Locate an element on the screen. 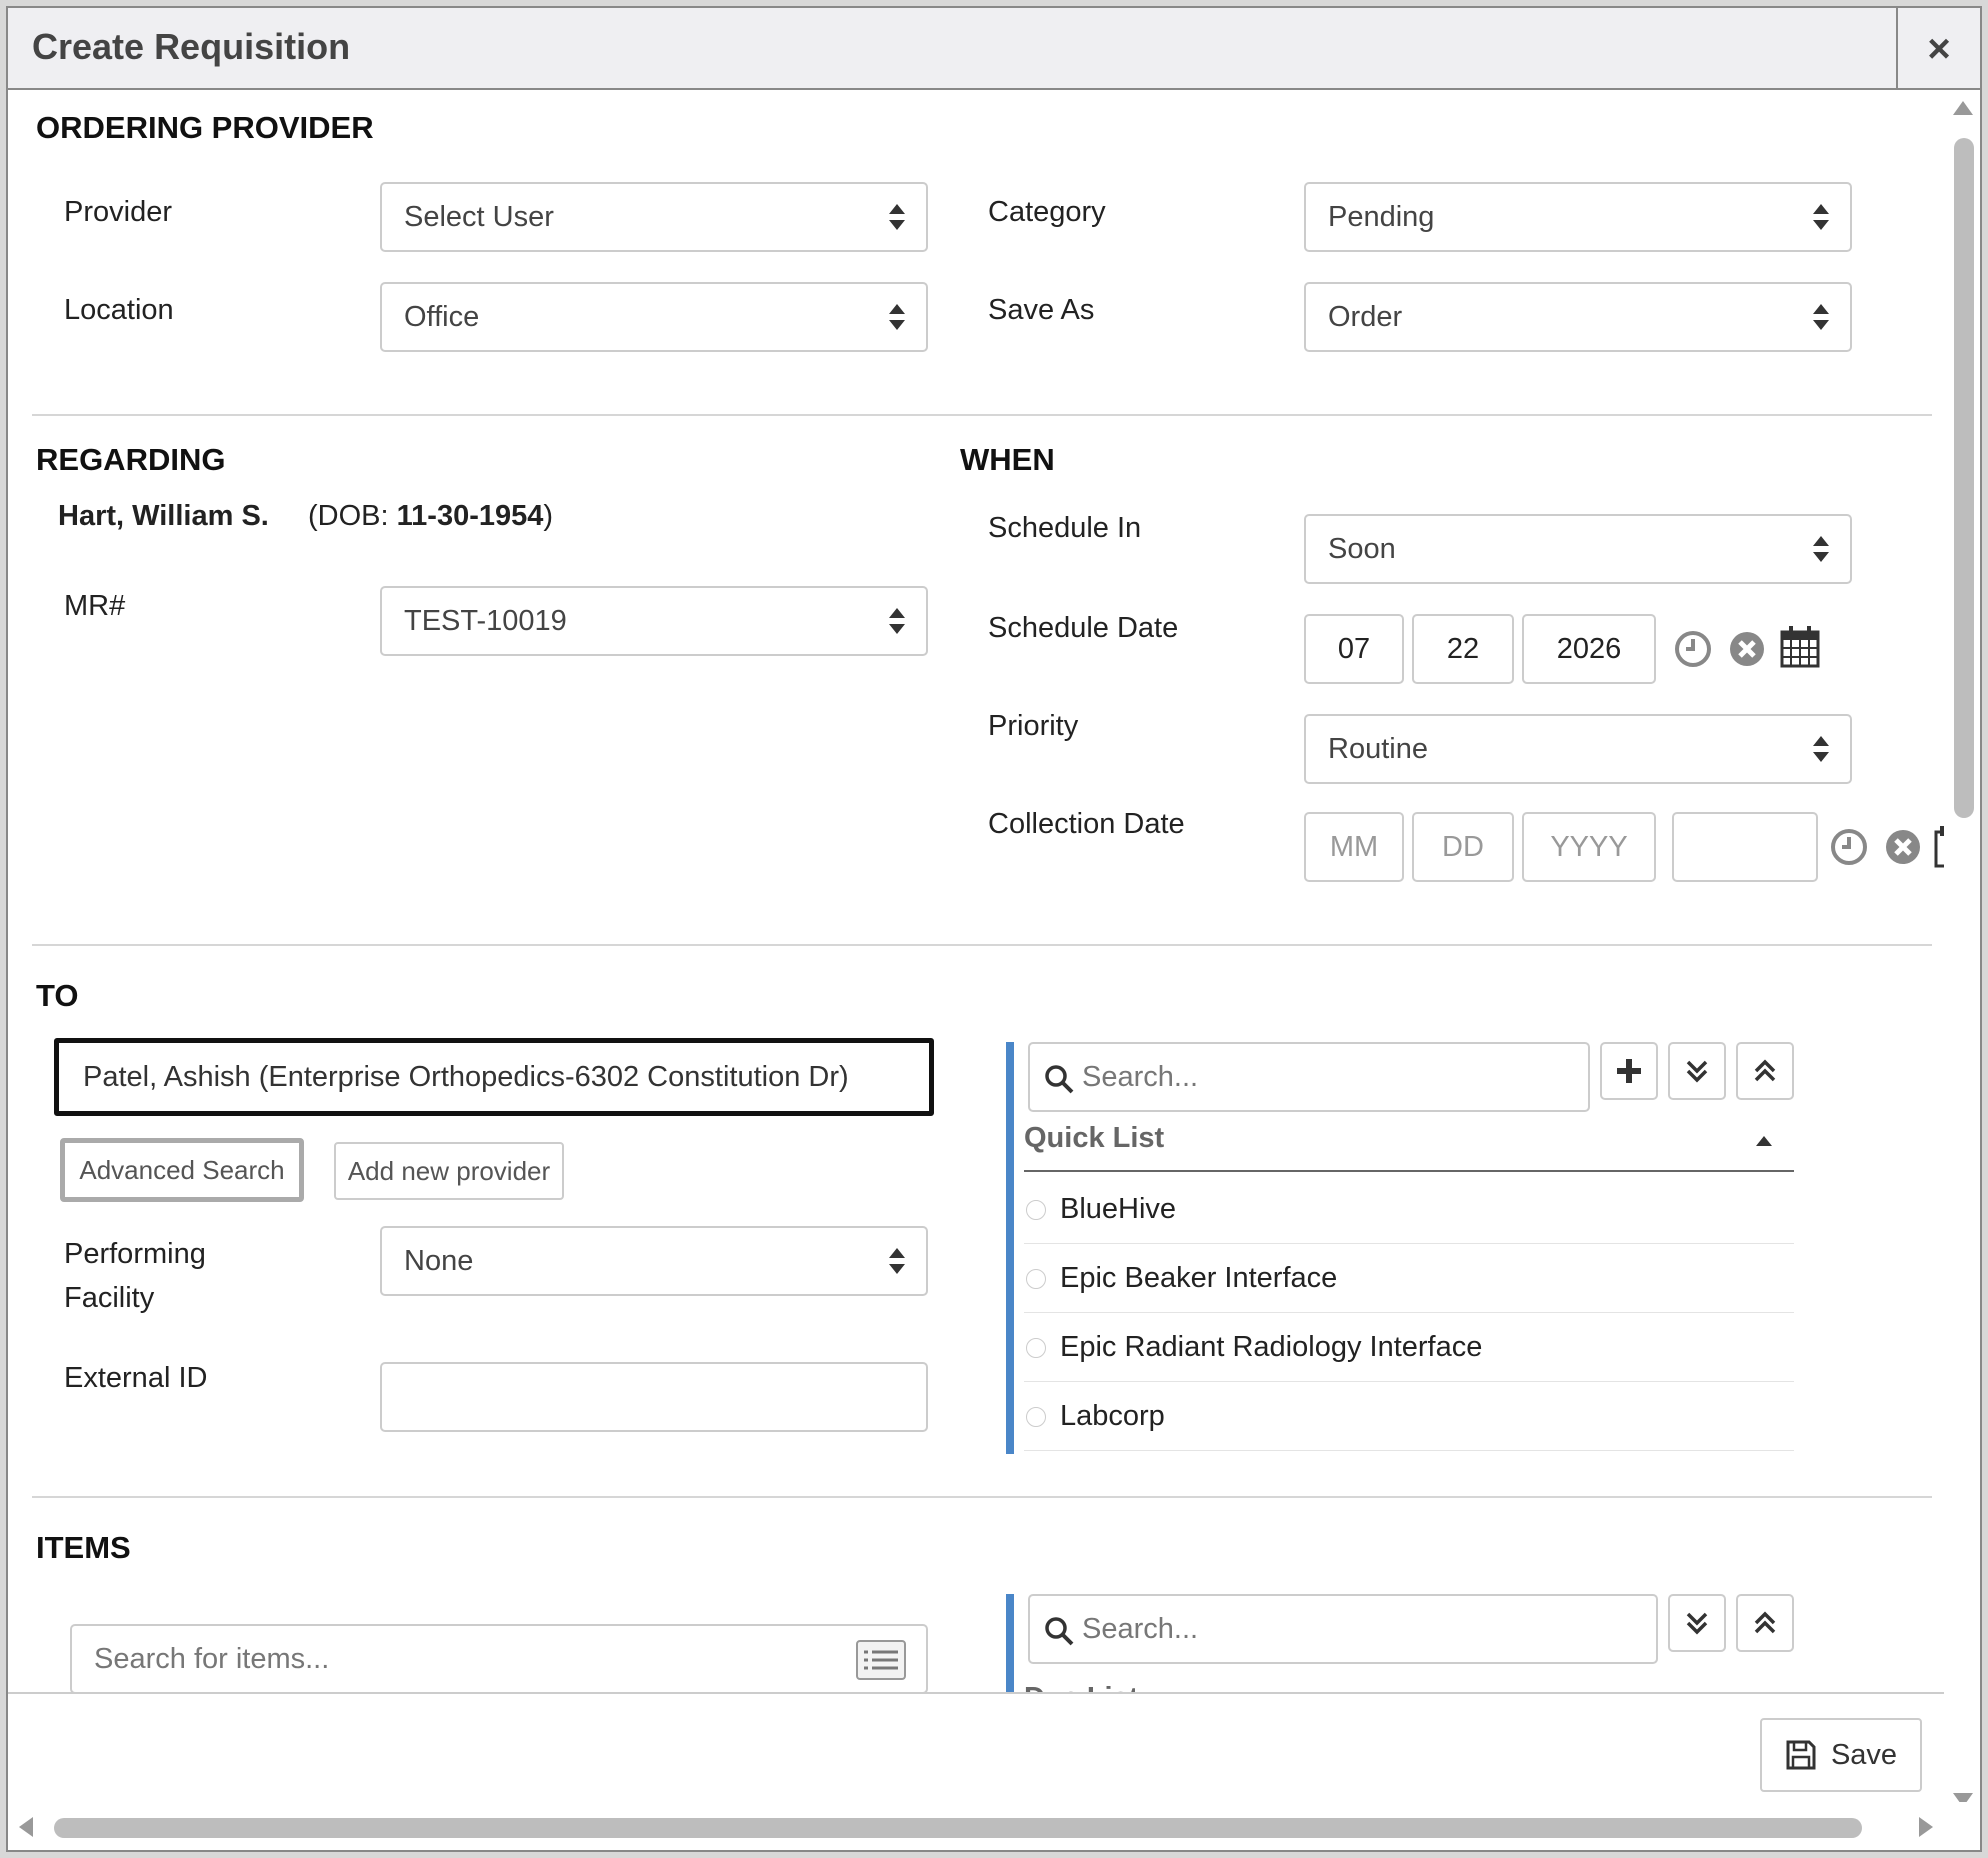 This screenshot has width=1988, height=1858. add-new-provider-button: Add new provider is located at coordinates (449, 1171).